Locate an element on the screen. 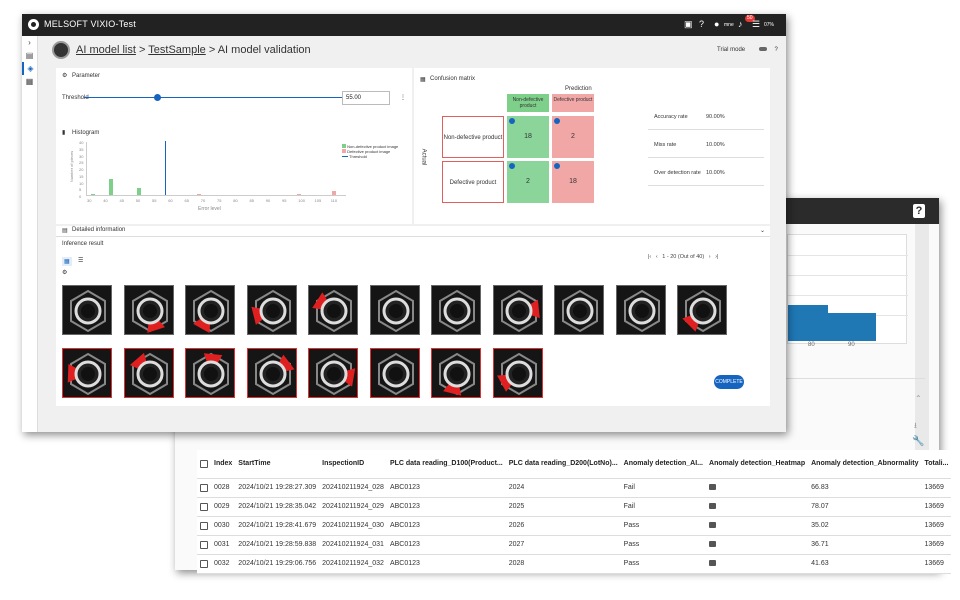 The width and height of the screenshot is (960, 600). metric-accuracy: Accuracy rate 90.00% is located at coordinates (706, 117).